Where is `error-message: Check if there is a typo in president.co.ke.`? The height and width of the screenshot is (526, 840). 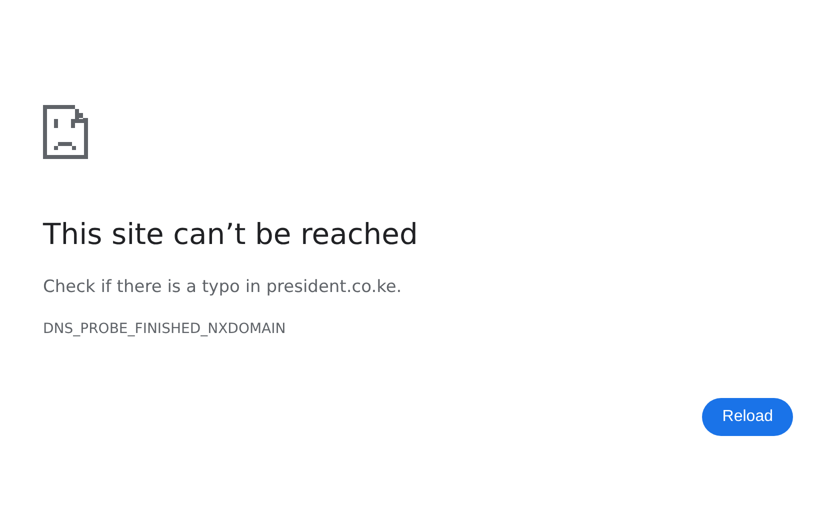
error-message: Check if there is a typo in president.co.ke. is located at coordinates (223, 287).